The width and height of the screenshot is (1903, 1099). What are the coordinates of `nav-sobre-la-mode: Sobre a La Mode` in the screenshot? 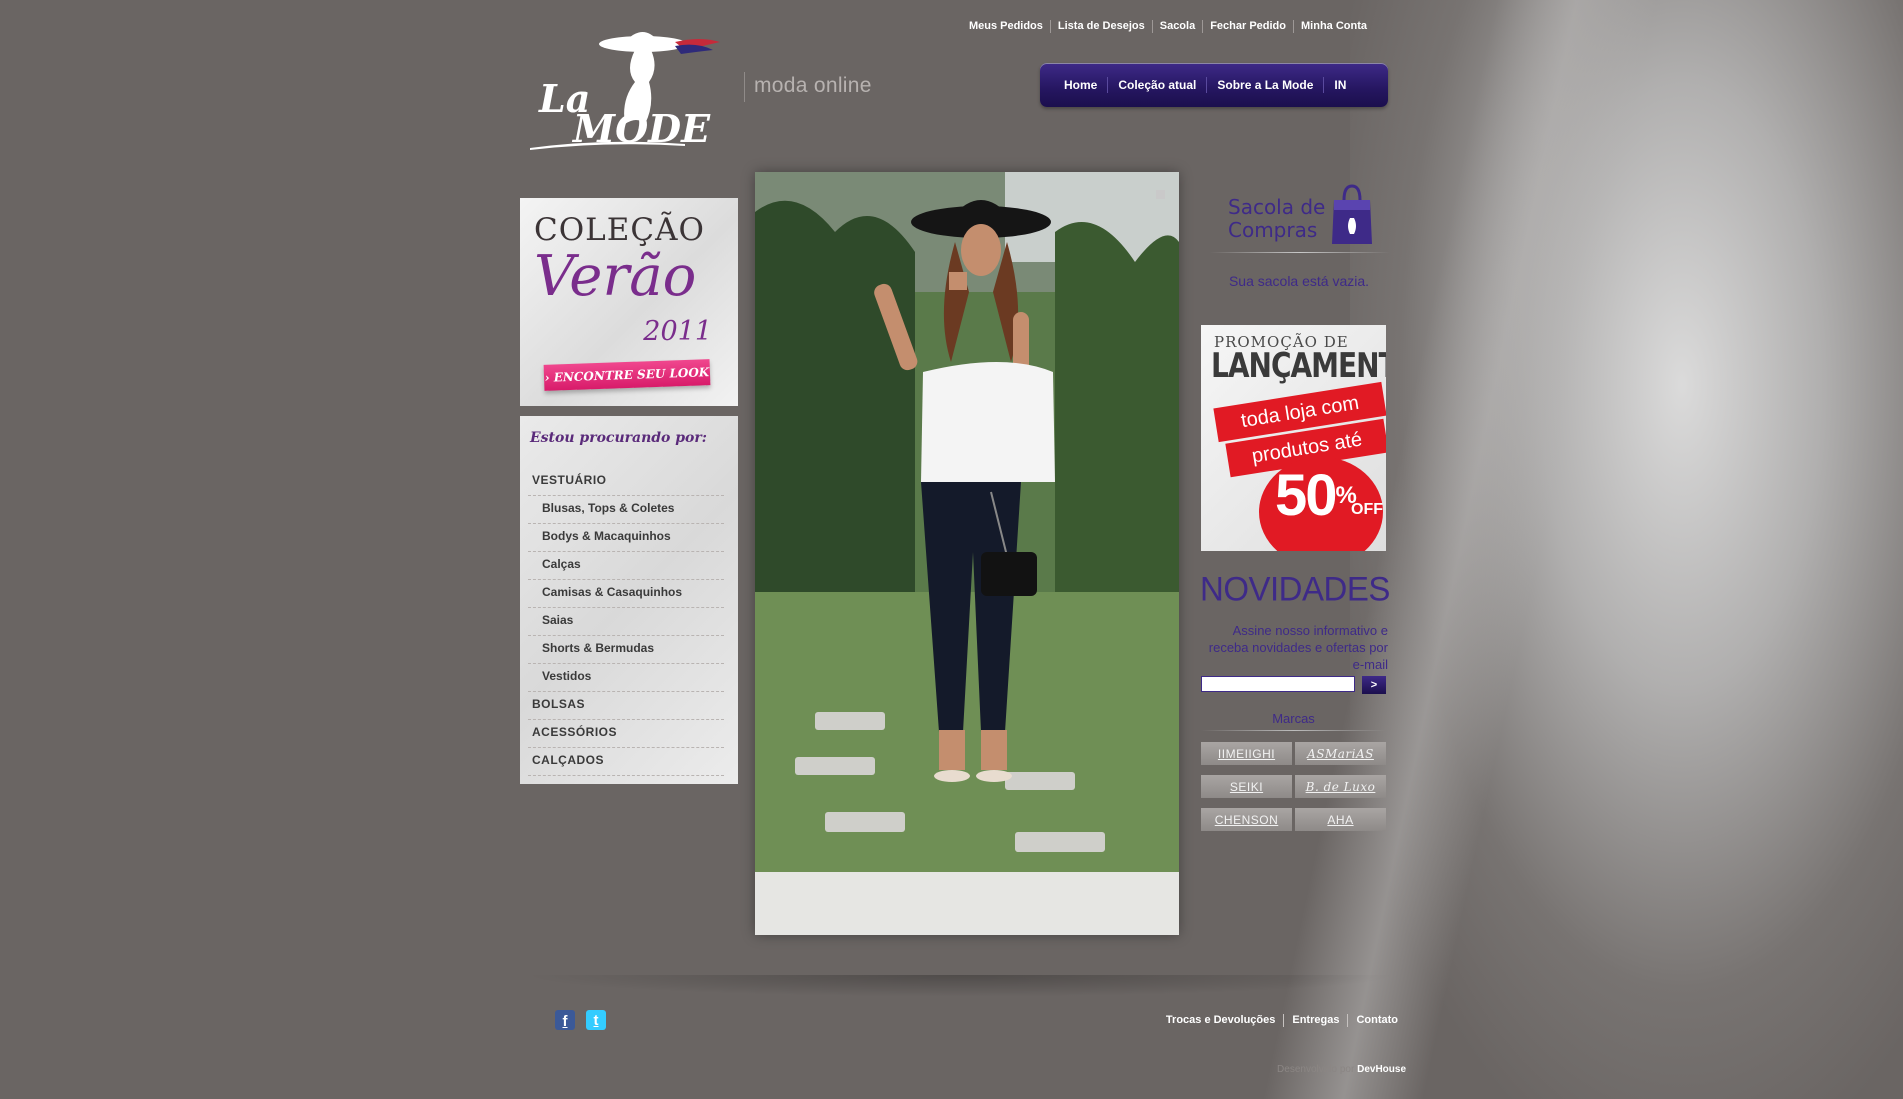 It's located at (1264, 85).